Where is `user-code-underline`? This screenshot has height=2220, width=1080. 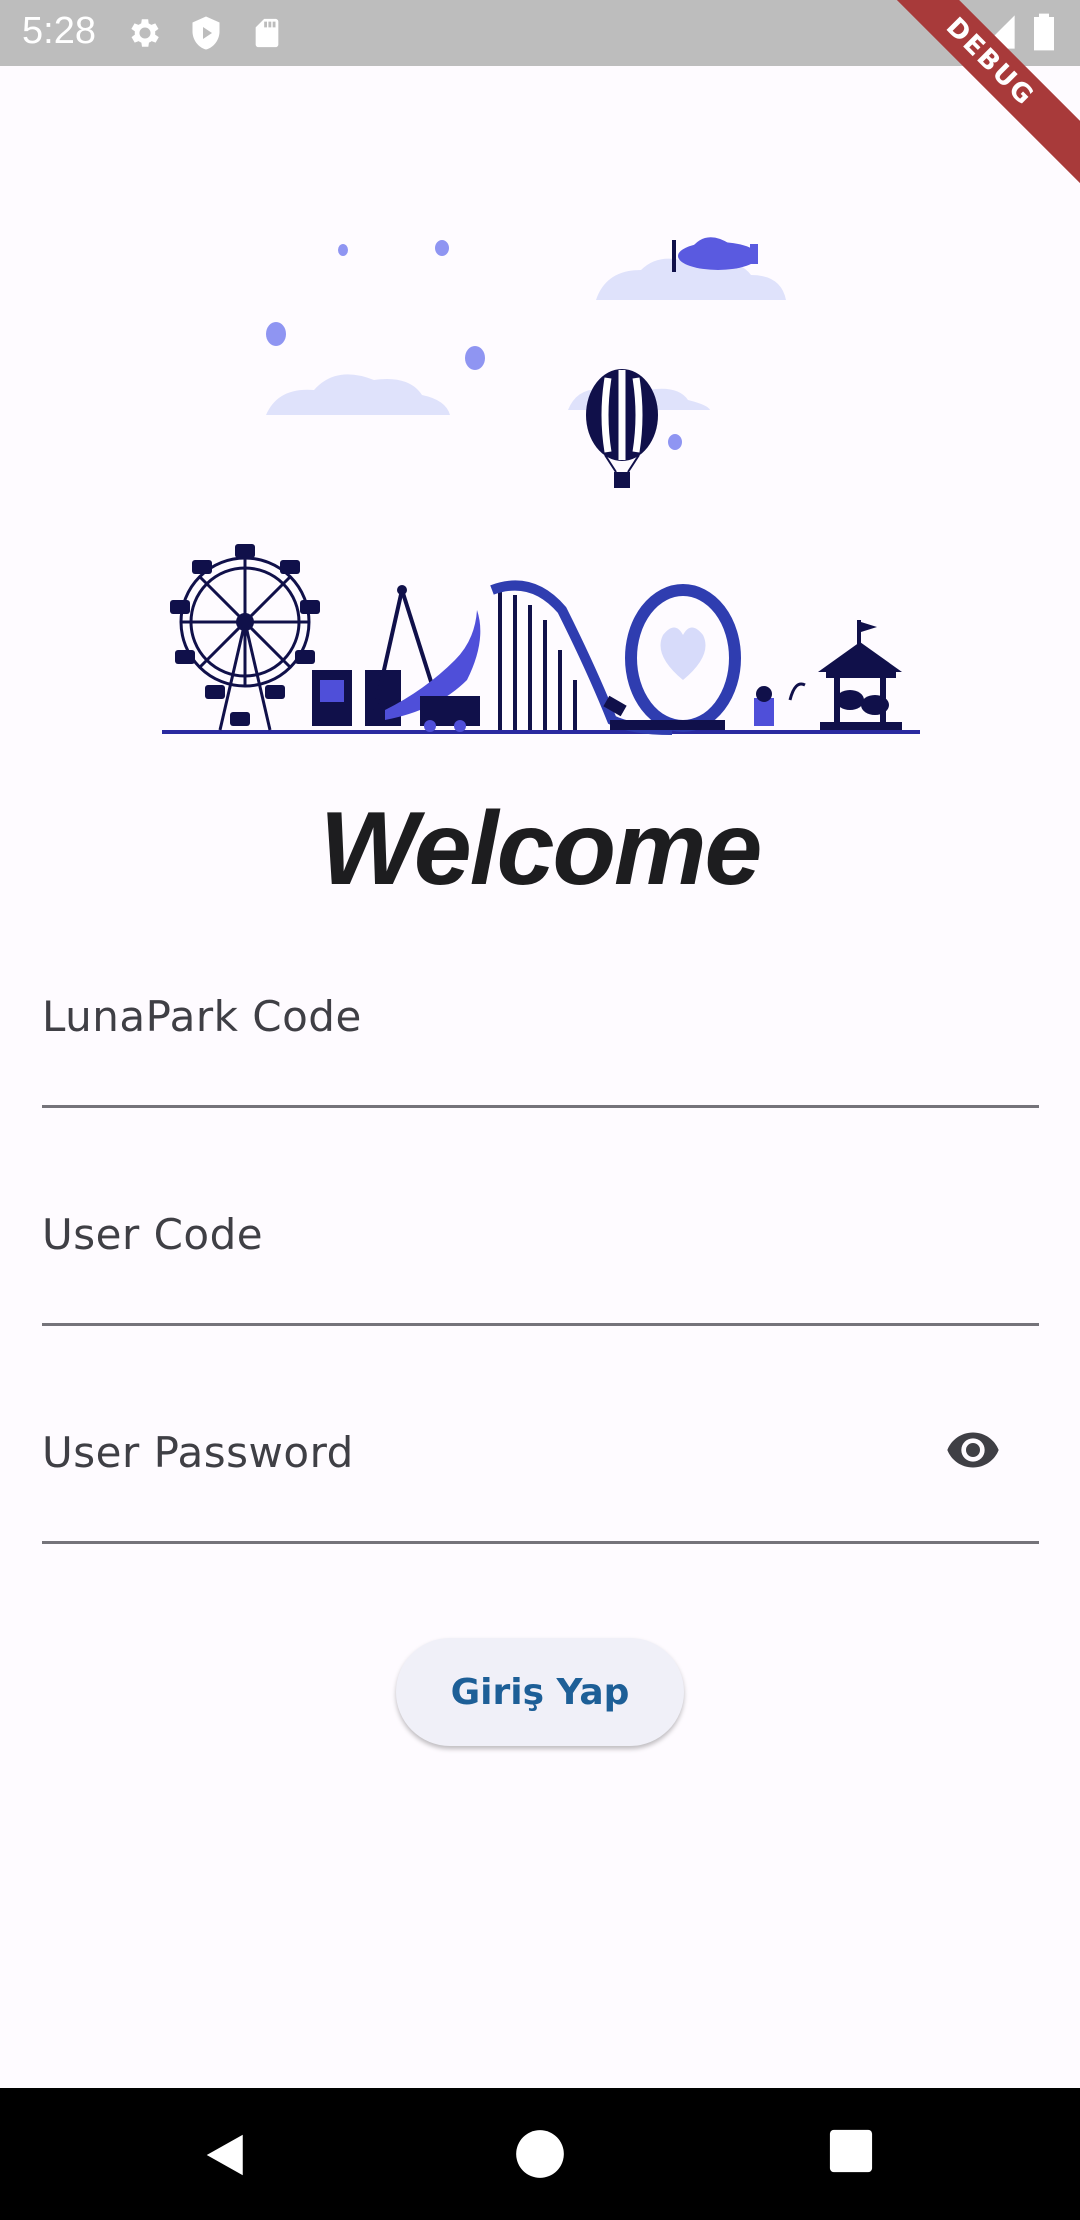 user-code-underline is located at coordinates (540, 1324).